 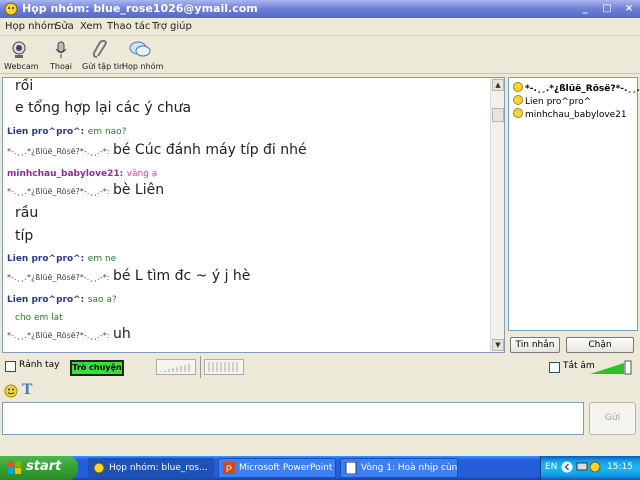 I want to click on mic-meter, so click(x=224, y=367).